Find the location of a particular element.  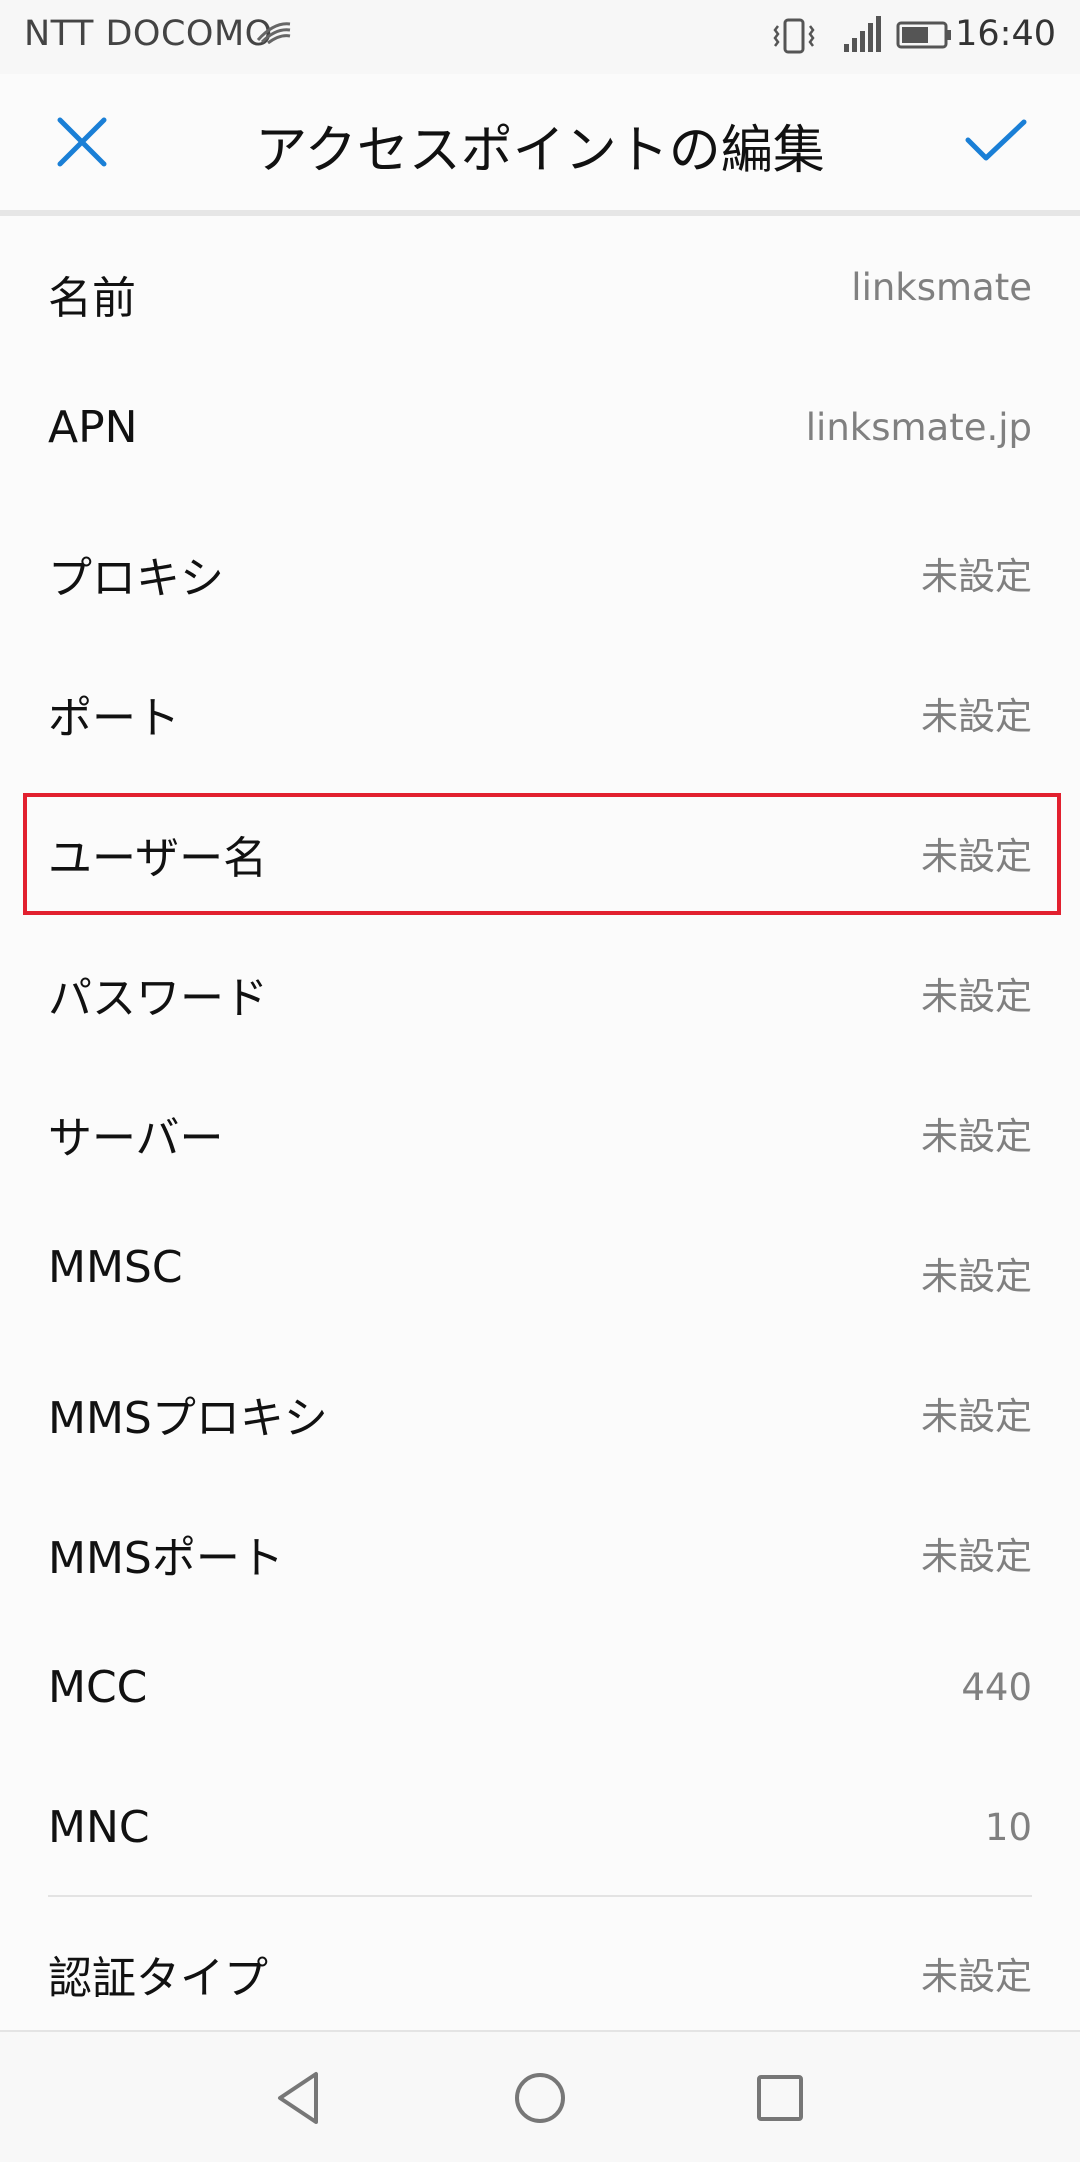

field-row-password: パスワード 未設定 is located at coordinates (540, 986).